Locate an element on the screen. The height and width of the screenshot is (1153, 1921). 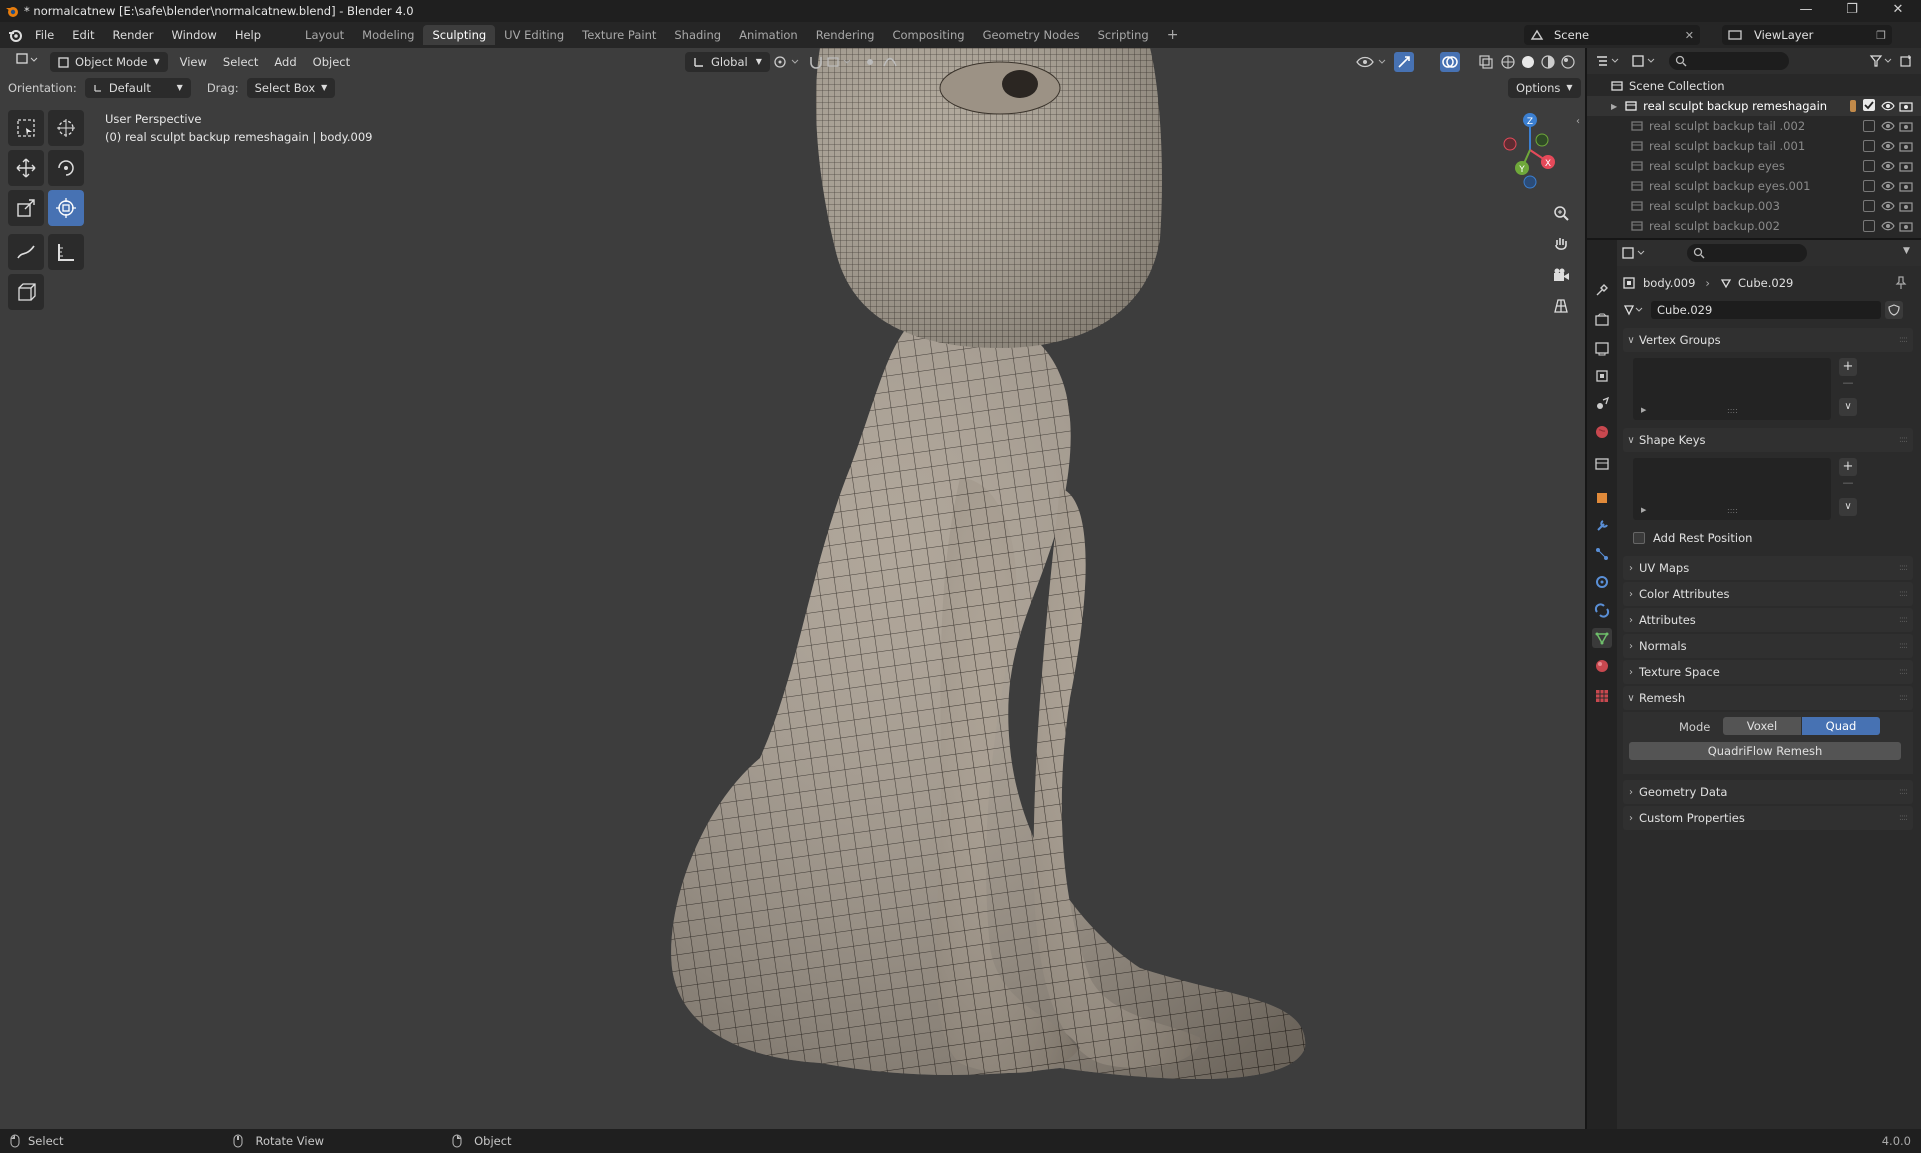
add-vertex-group-button: + is located at coordinates (1848, 367).